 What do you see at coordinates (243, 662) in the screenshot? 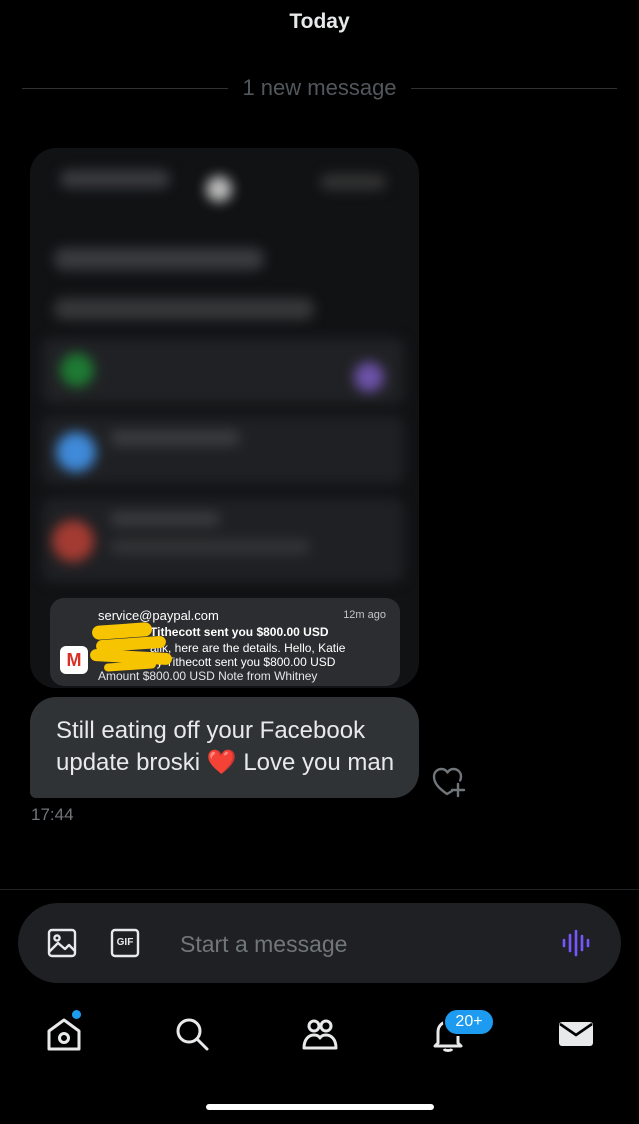
I see `notification-body-line: ey Tithecott sent you $800.00 USD` at bounding box center [243, 662].